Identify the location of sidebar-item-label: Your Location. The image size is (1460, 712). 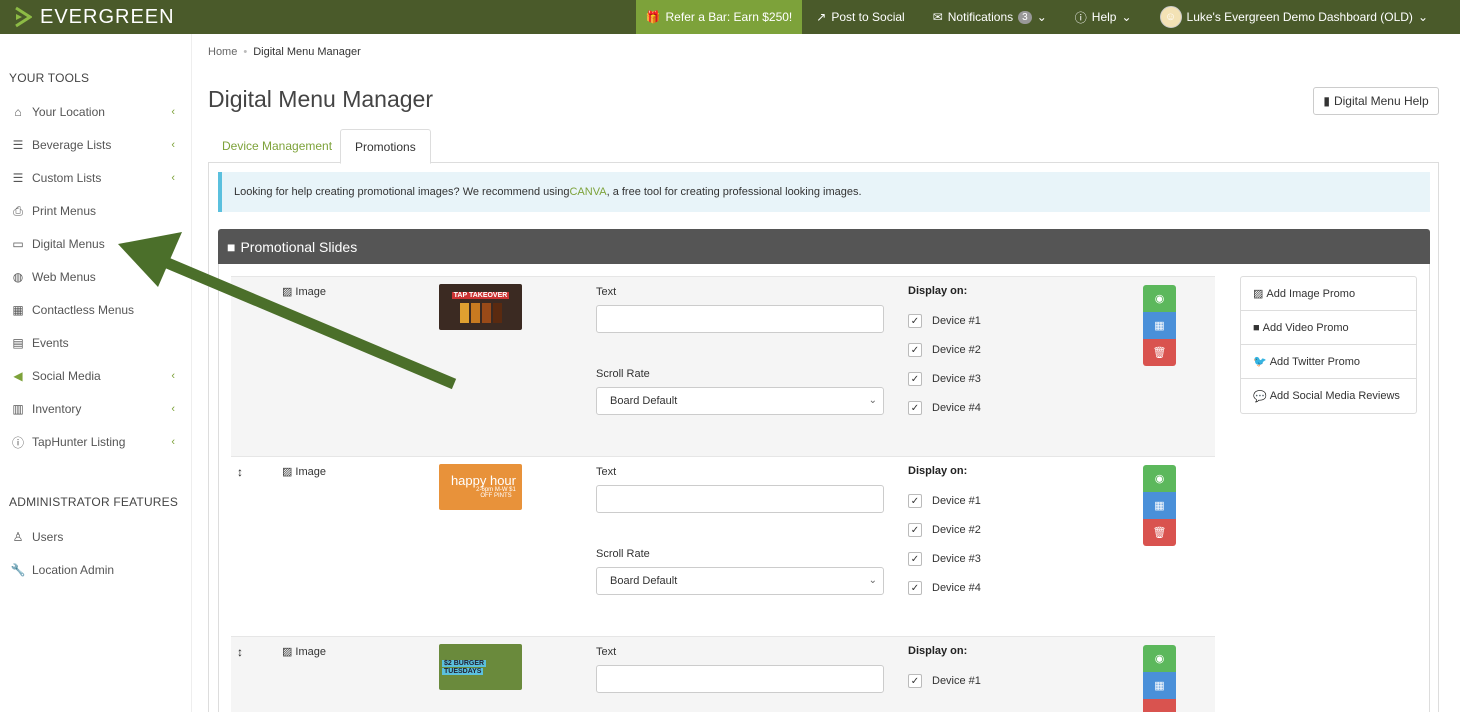
(68, 112).